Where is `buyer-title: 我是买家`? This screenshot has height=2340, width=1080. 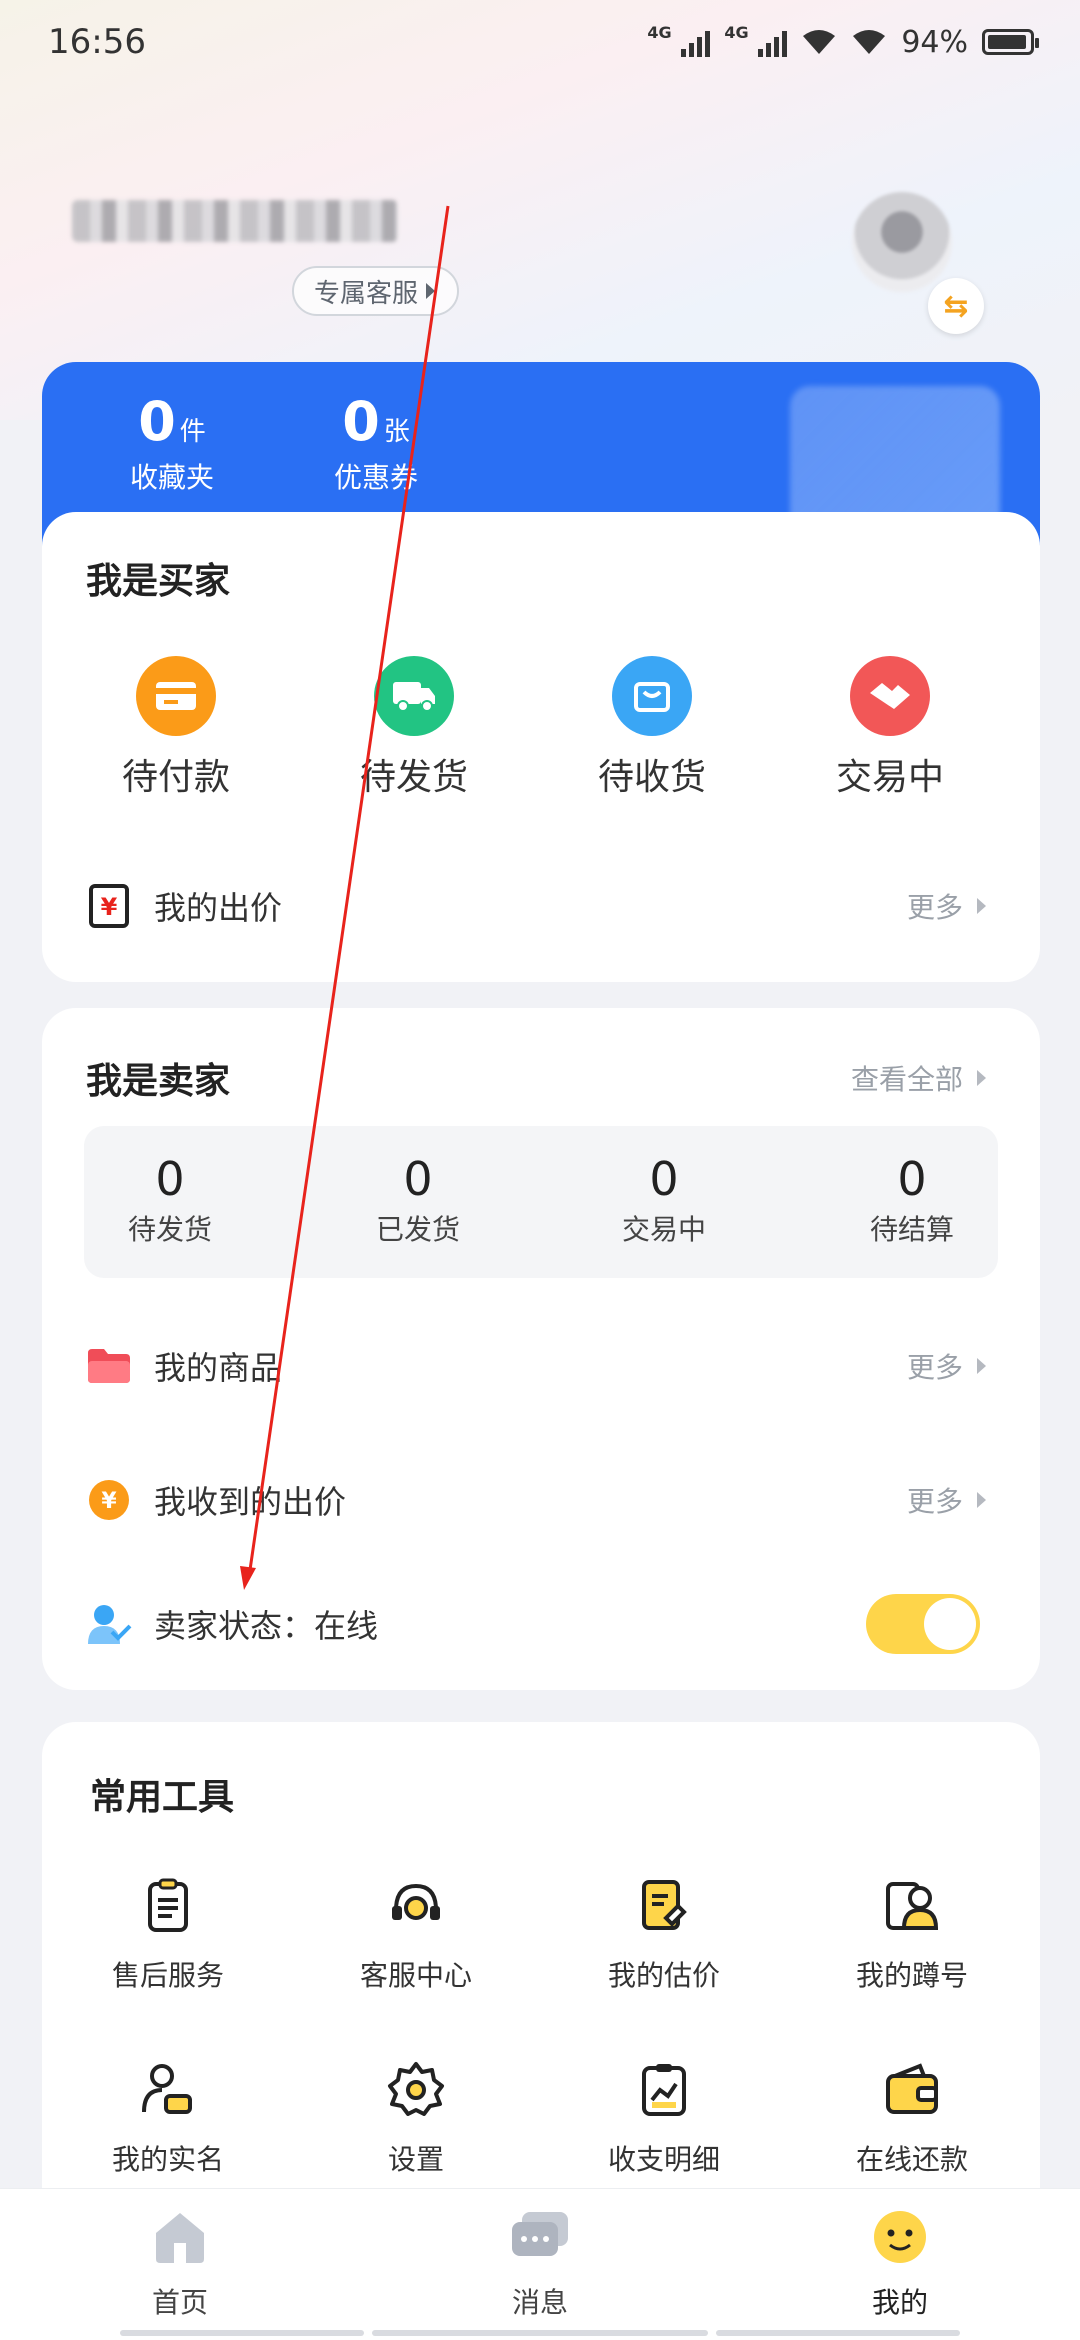
buyer-title: 我是买家 is located at coordinates (158, 581).